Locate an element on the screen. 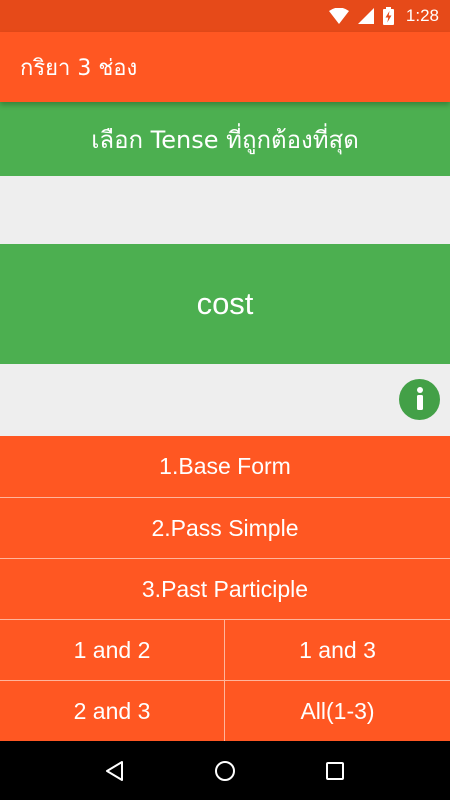 The image size is (450, 800). option-1-and-2-button: 1 and 2 is located at coordinates (112, 649).